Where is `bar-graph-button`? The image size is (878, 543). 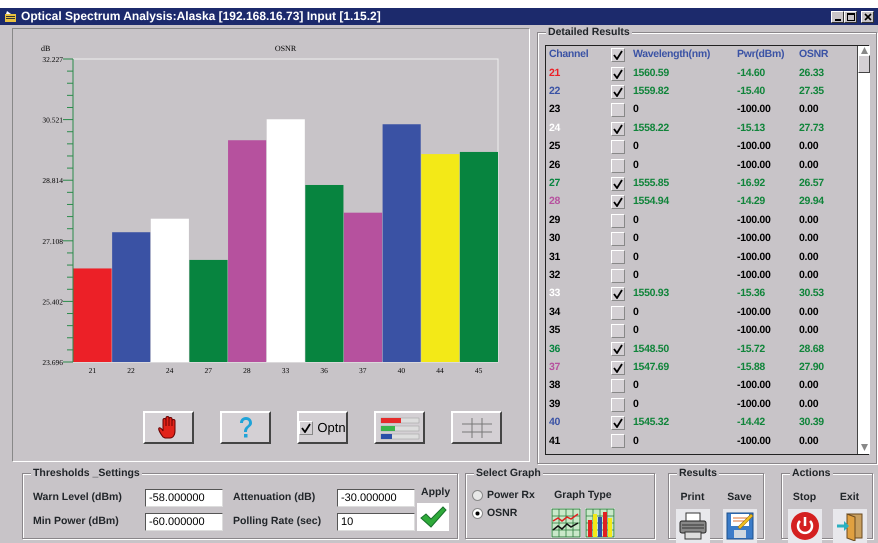 bar-graph-button is located at coordinates (599, 523).